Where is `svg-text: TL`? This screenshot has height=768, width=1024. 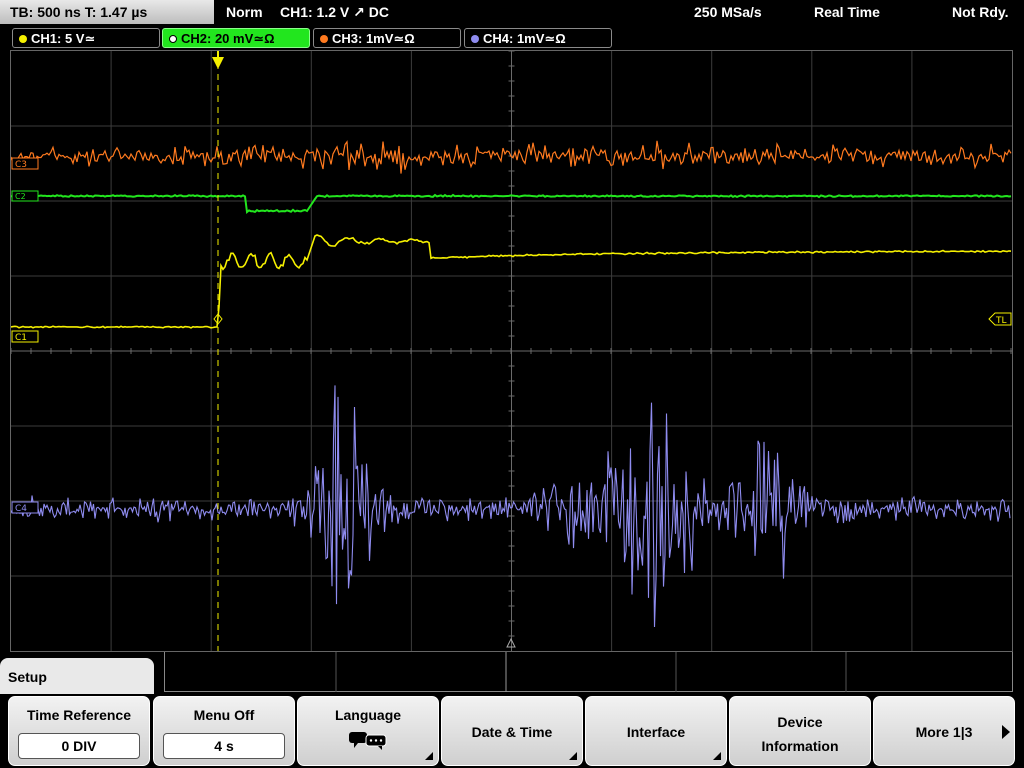
svg-text: TL is located at coordinates (1001, 321).